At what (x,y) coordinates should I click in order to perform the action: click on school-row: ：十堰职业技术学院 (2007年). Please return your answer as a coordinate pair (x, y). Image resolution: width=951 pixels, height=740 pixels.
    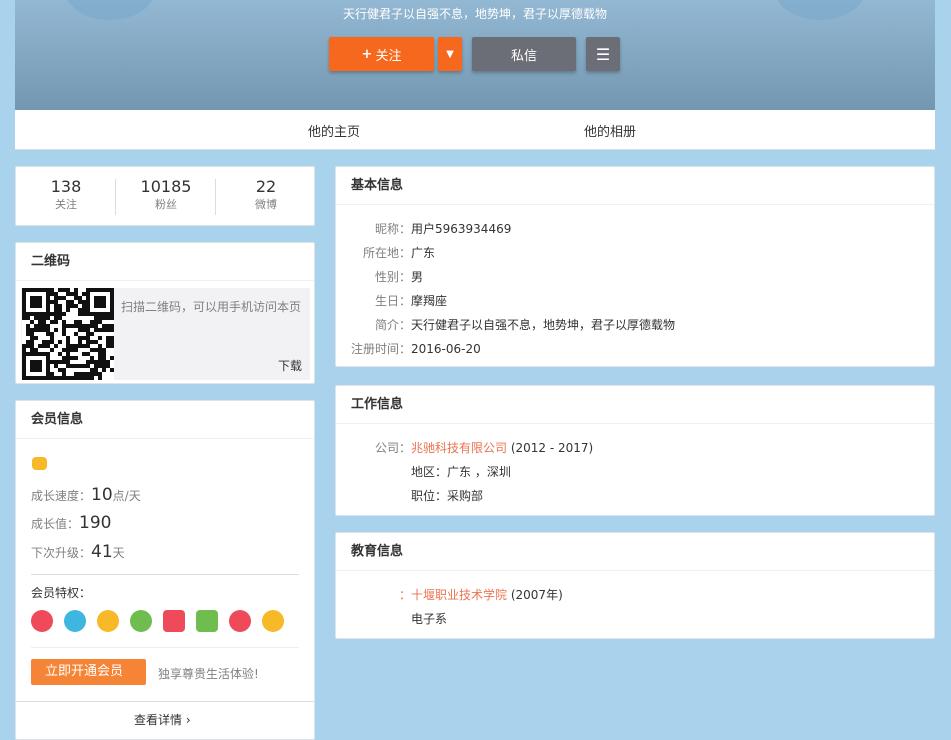
    Looking at the image, I should click on (481, 595).